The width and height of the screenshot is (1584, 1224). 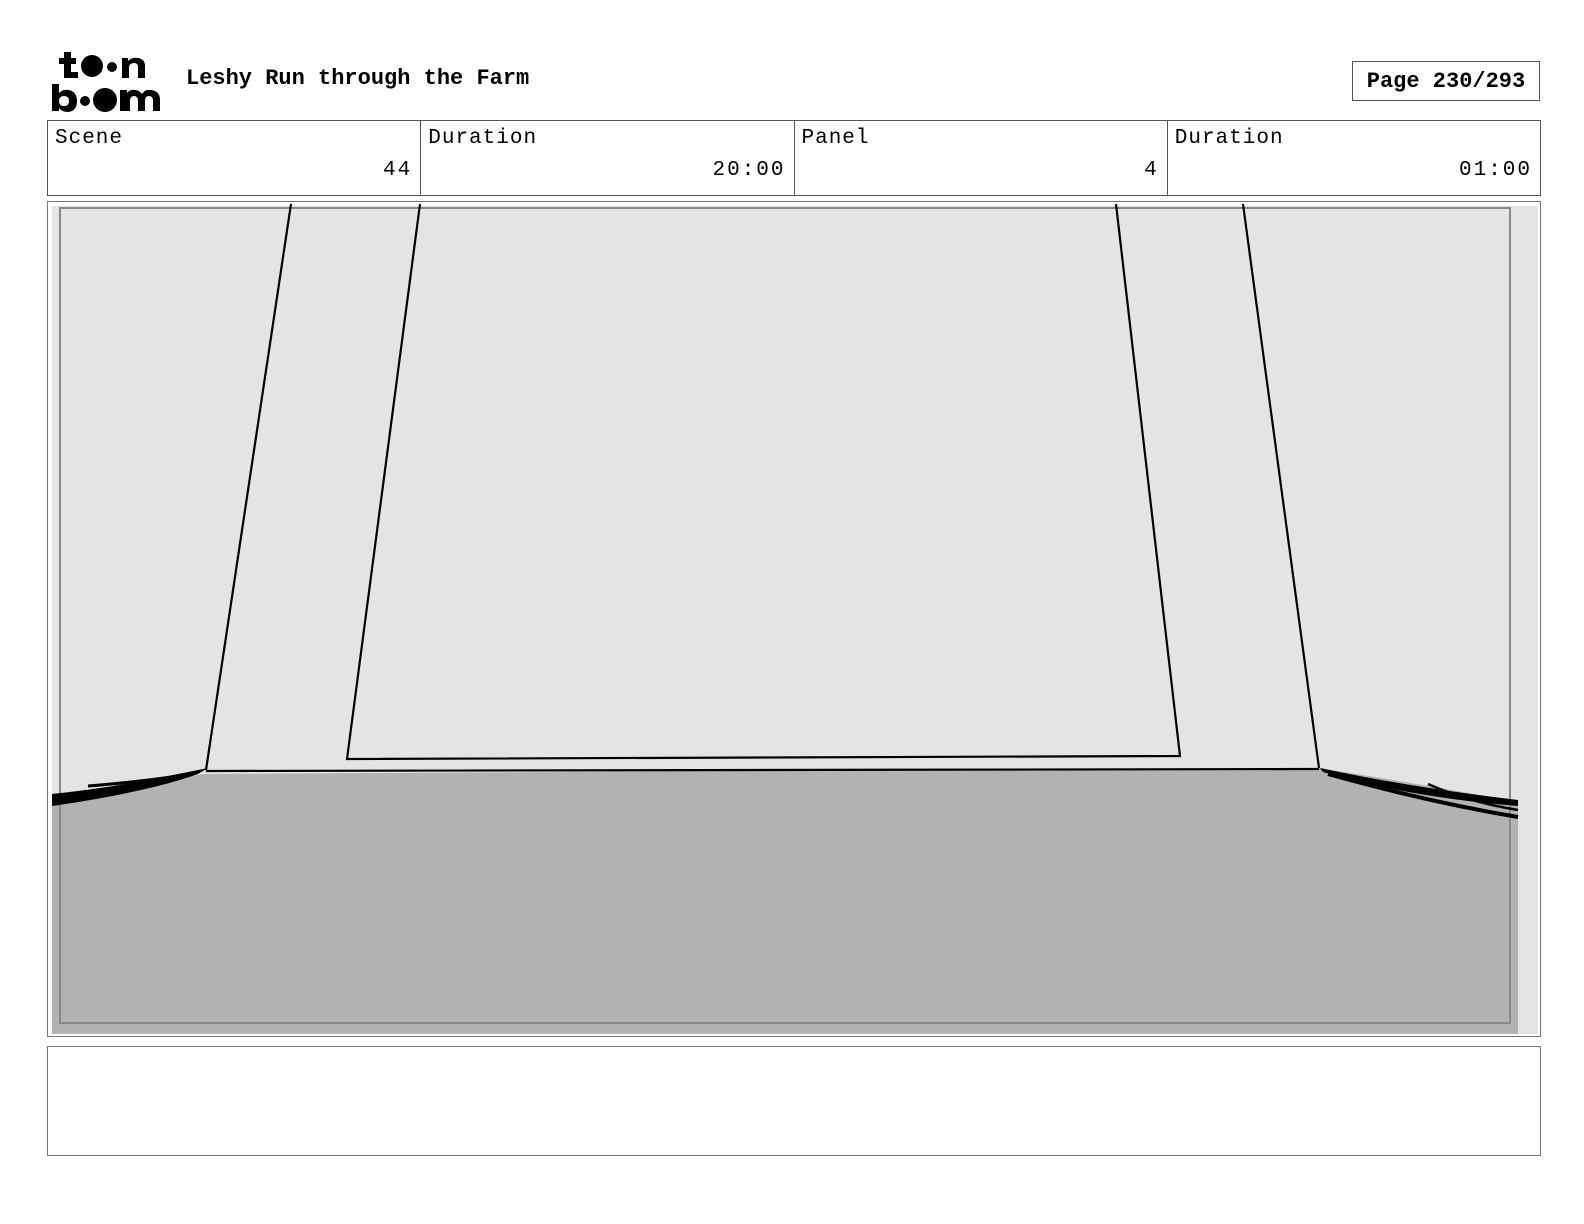 What do you see at coordinates (89, 138) in the screenshot?
I see `scene-label: Scene` at bounding box center [89, 138].